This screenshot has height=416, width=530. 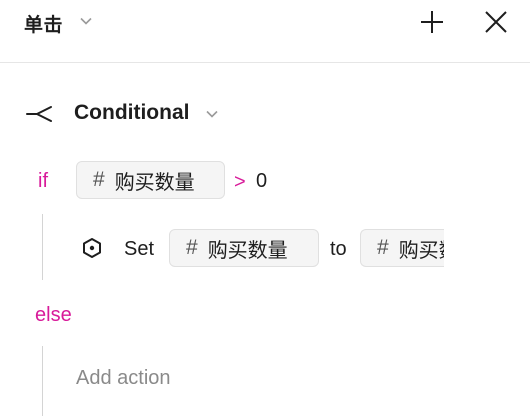 What do you see at coordinates (421, 250) in the screenshot?
I see `set-source-label: 购买数量` at bounding box center [421, 250].